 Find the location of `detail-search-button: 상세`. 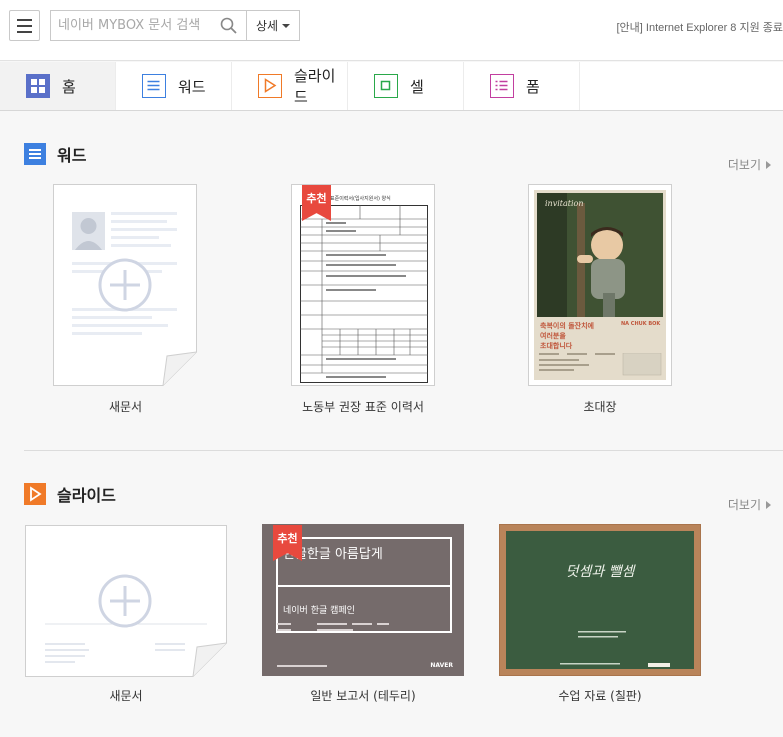

detail-search-button: 상세 is located at coordinates (273, 25).